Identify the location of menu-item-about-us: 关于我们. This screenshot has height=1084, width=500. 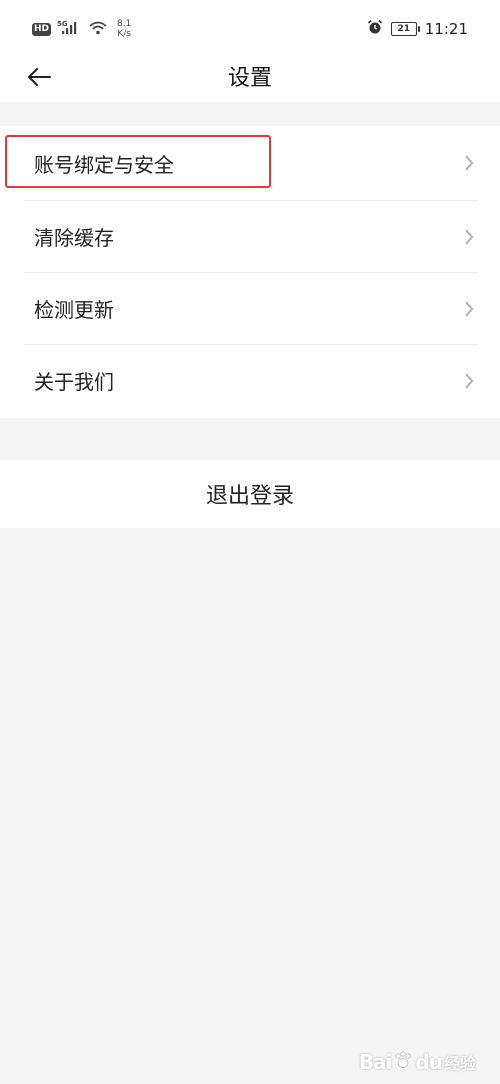
(251, 380).